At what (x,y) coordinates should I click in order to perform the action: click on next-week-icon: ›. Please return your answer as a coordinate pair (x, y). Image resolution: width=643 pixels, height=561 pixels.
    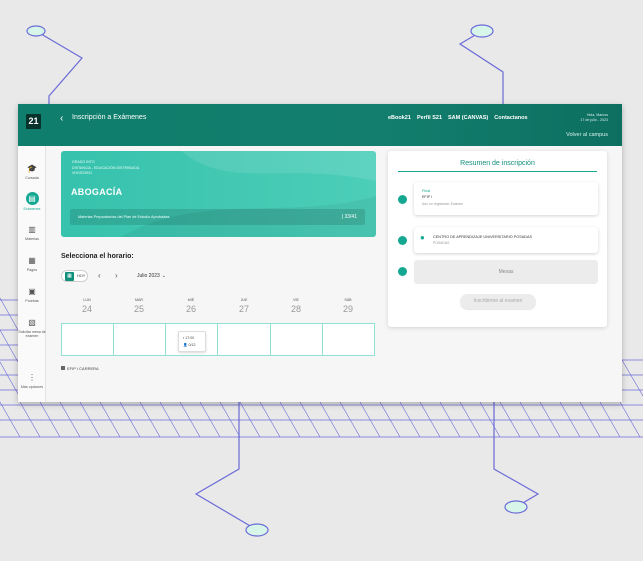
    Looking at the image, I should click on (116, 276).